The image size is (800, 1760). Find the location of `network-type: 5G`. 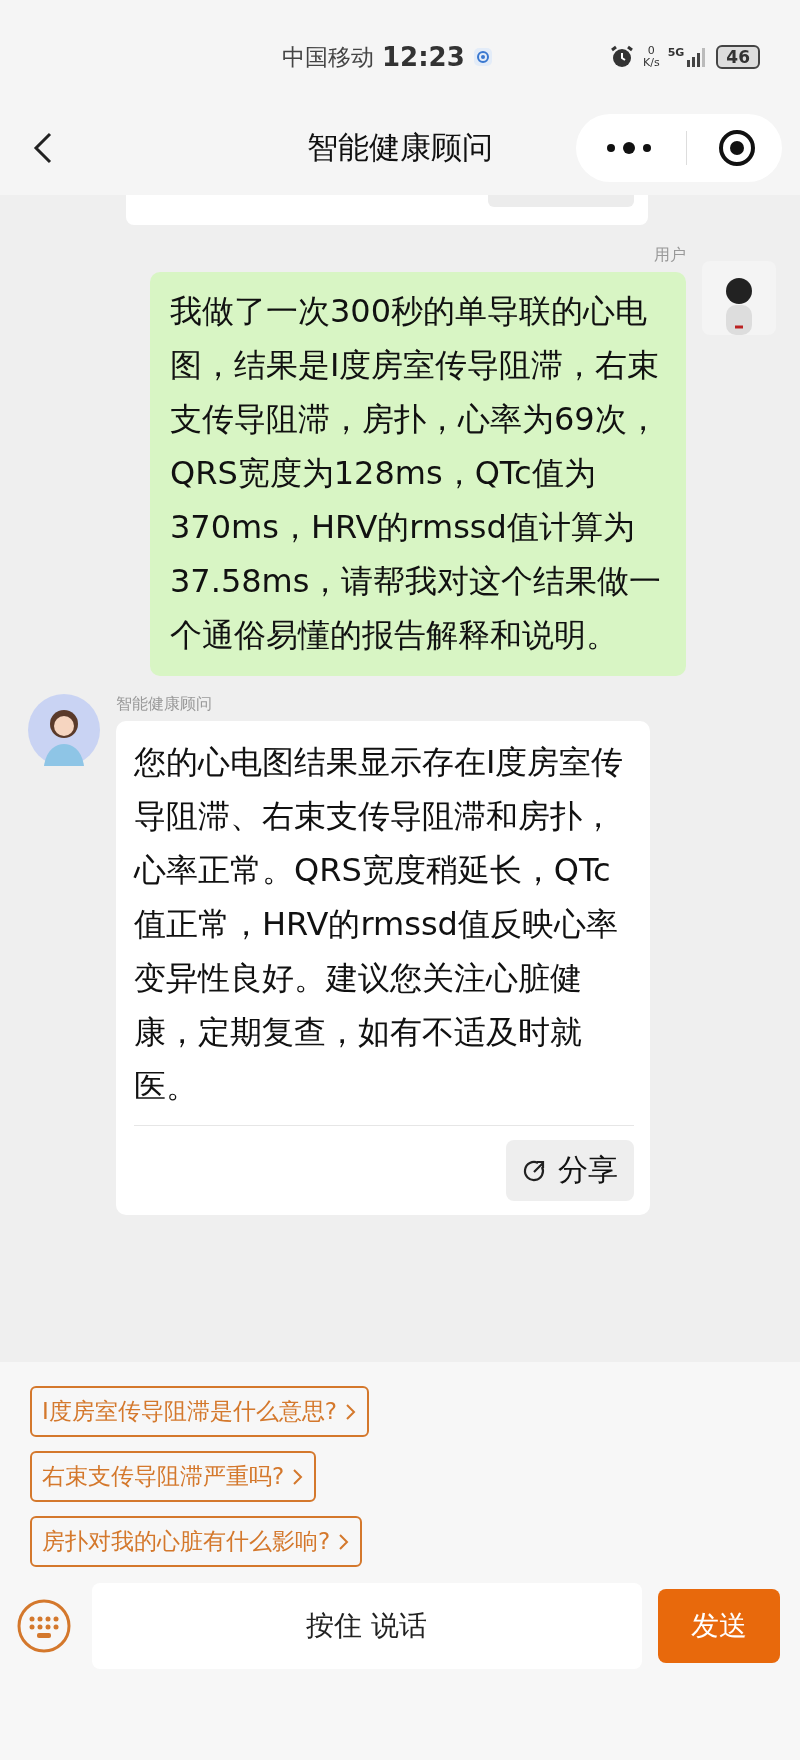

network-type: 5G is located at coordinates (676, 52).